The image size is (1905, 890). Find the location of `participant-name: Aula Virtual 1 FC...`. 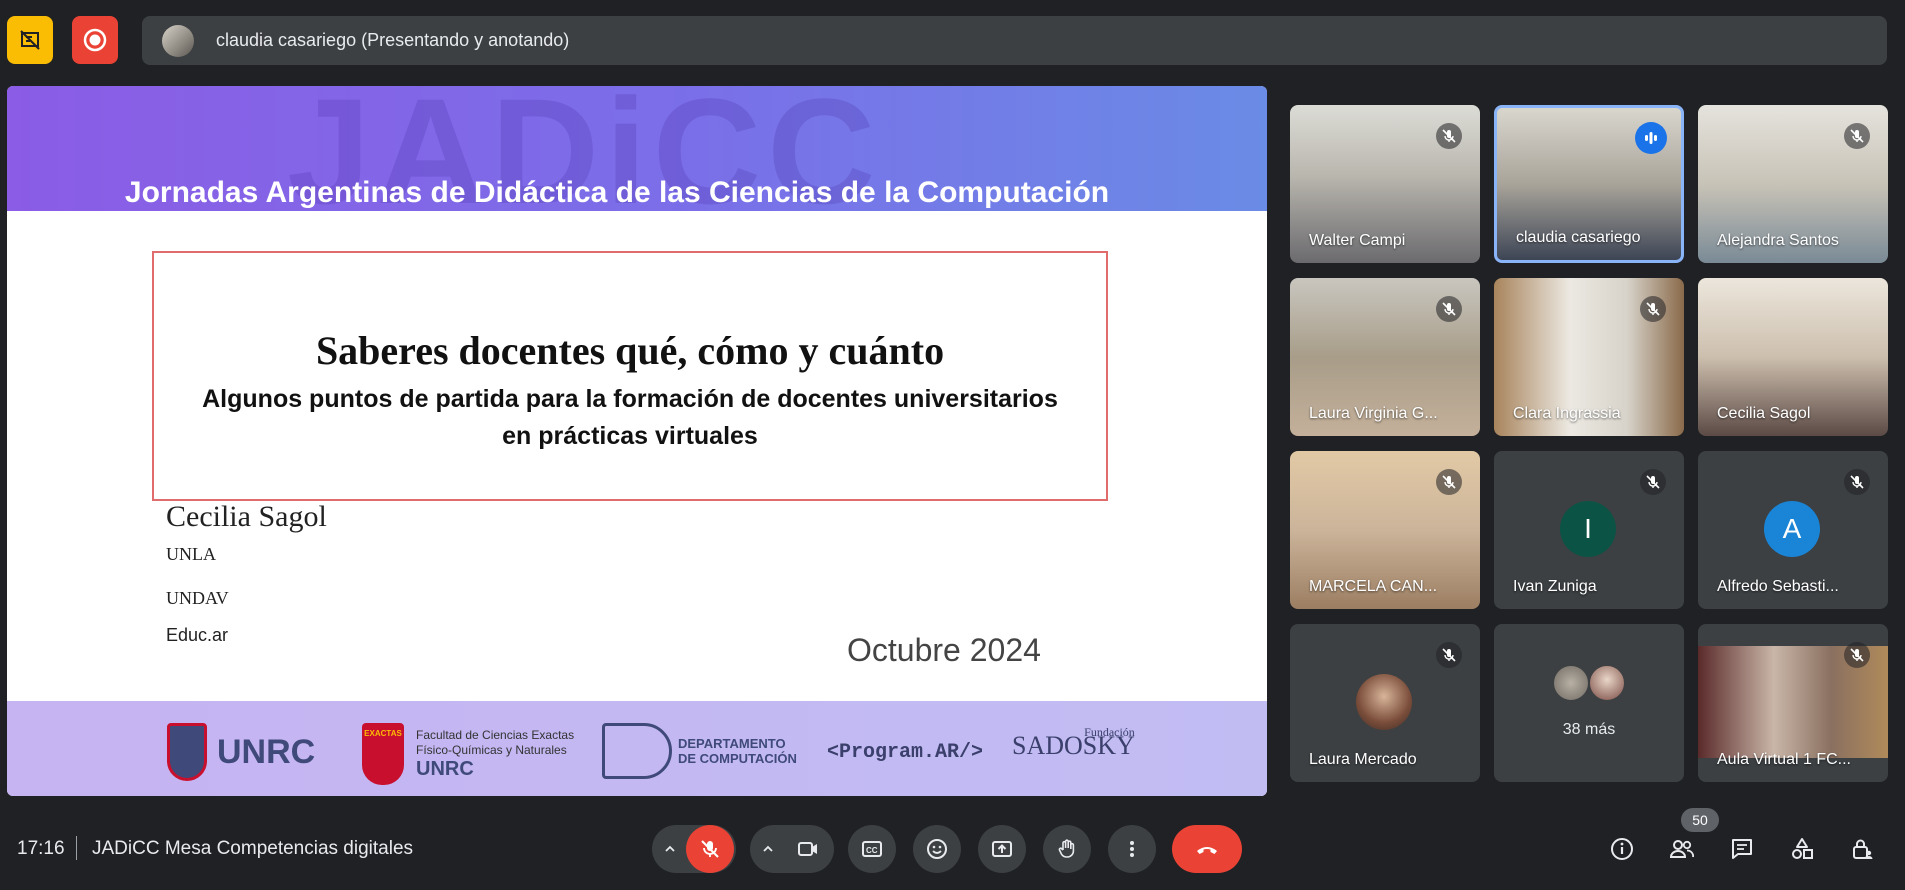

participant-name: Aula Virtual 1 FC... is located at coordinates (1784, 759).